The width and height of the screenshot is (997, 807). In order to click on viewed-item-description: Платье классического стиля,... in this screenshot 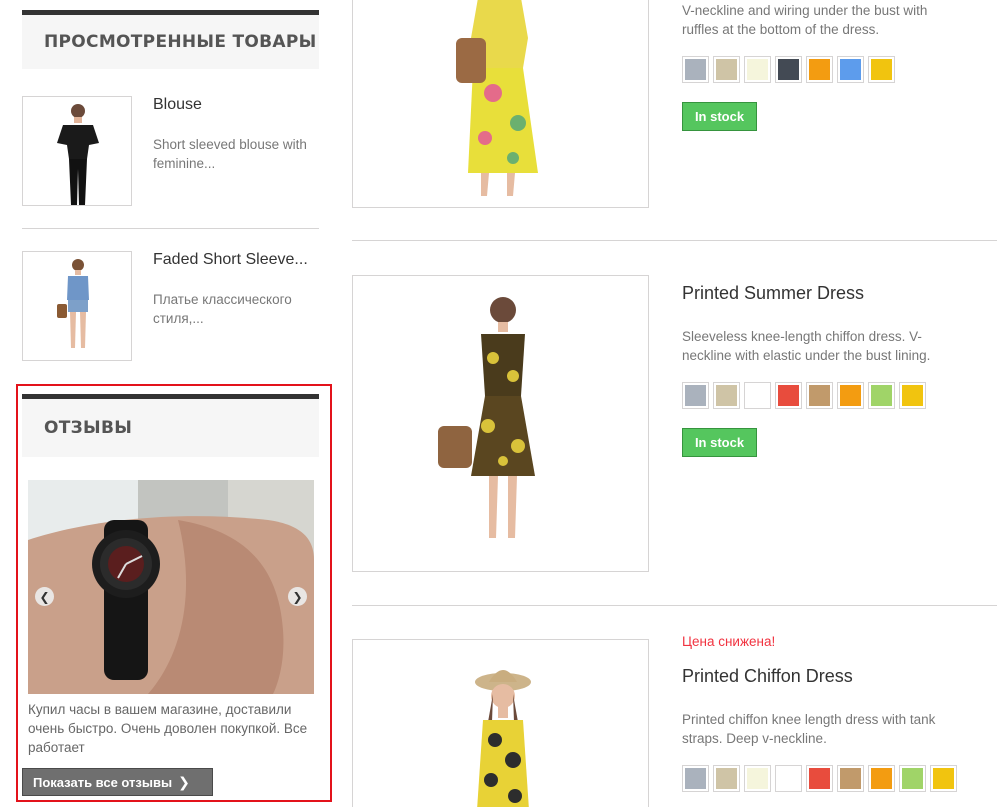, I will do `click(222, 309)`.